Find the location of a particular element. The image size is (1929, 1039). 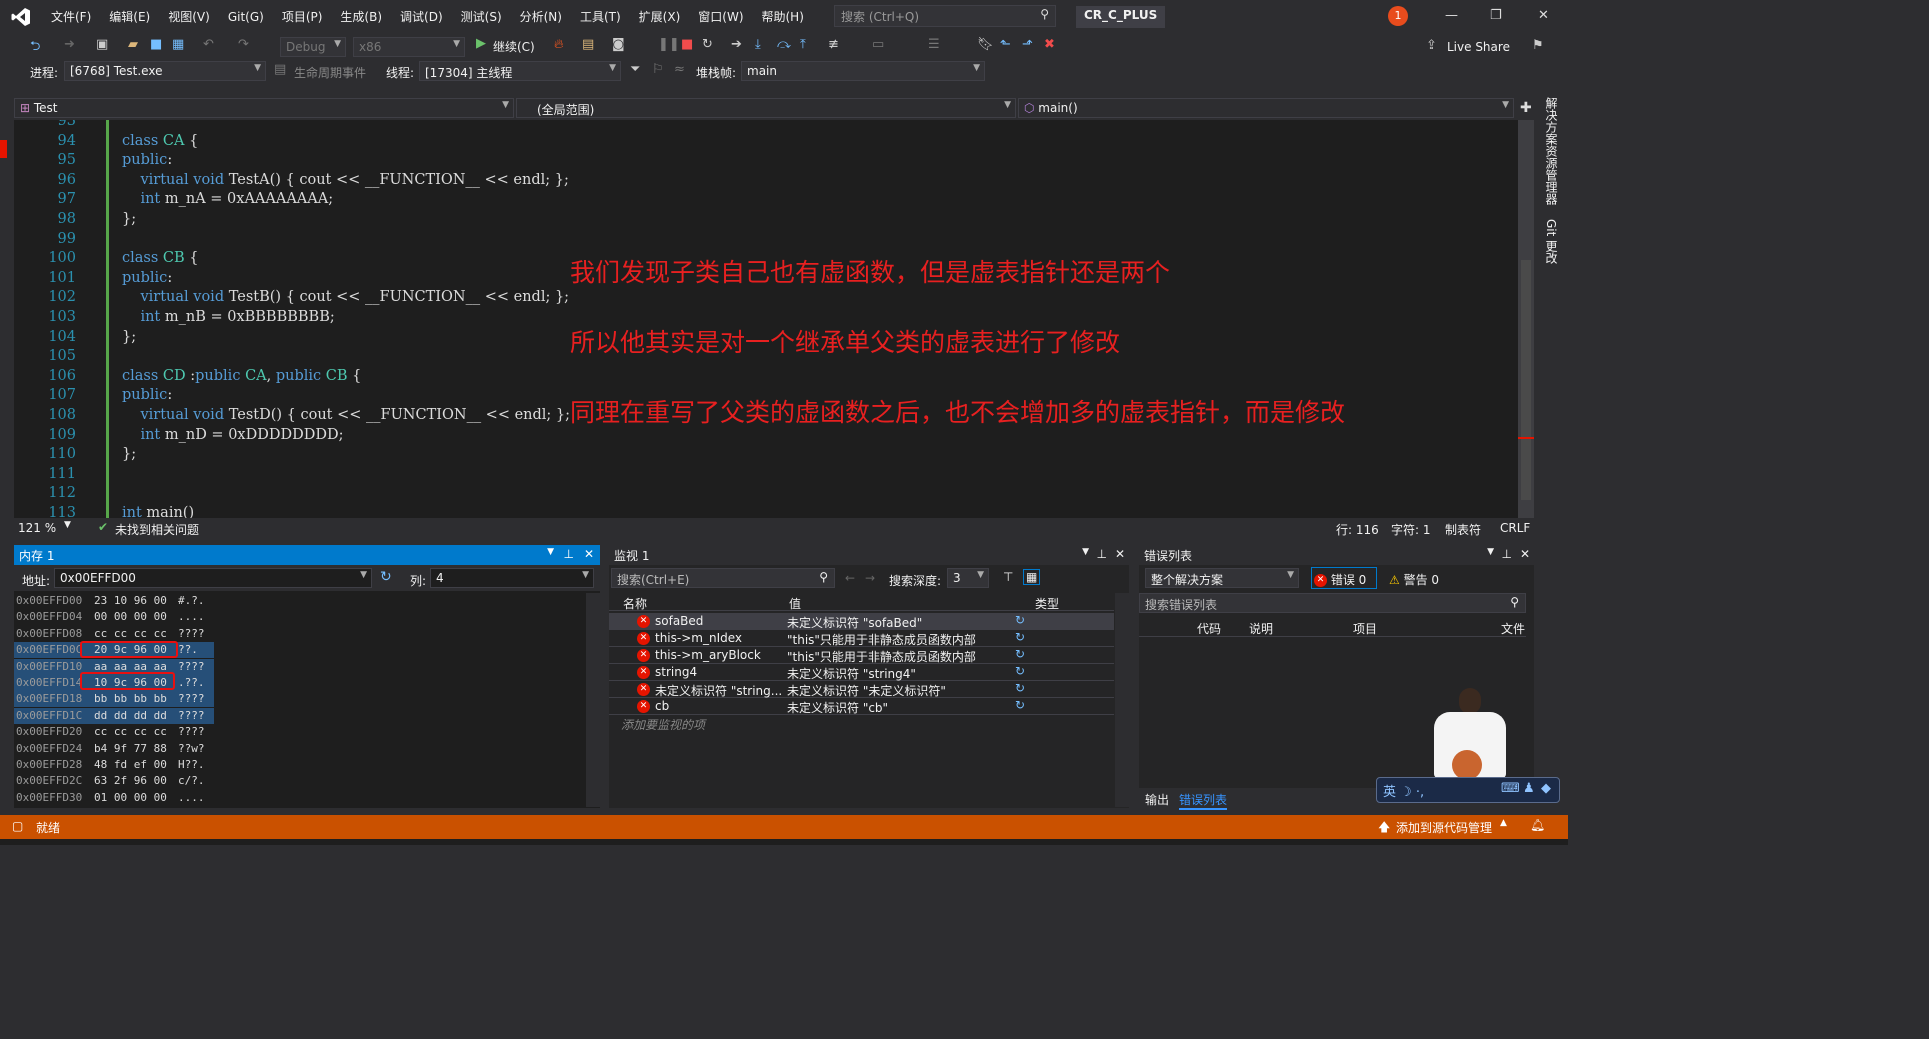

forward-icon: ➜ is located at coordinates (69, 44).